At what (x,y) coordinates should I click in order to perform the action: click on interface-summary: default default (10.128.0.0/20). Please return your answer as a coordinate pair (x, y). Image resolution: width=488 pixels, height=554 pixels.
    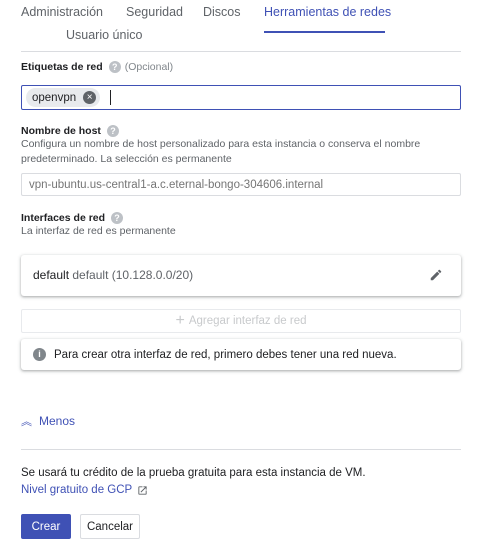
    Looking at the image, I should click on (113, 275).